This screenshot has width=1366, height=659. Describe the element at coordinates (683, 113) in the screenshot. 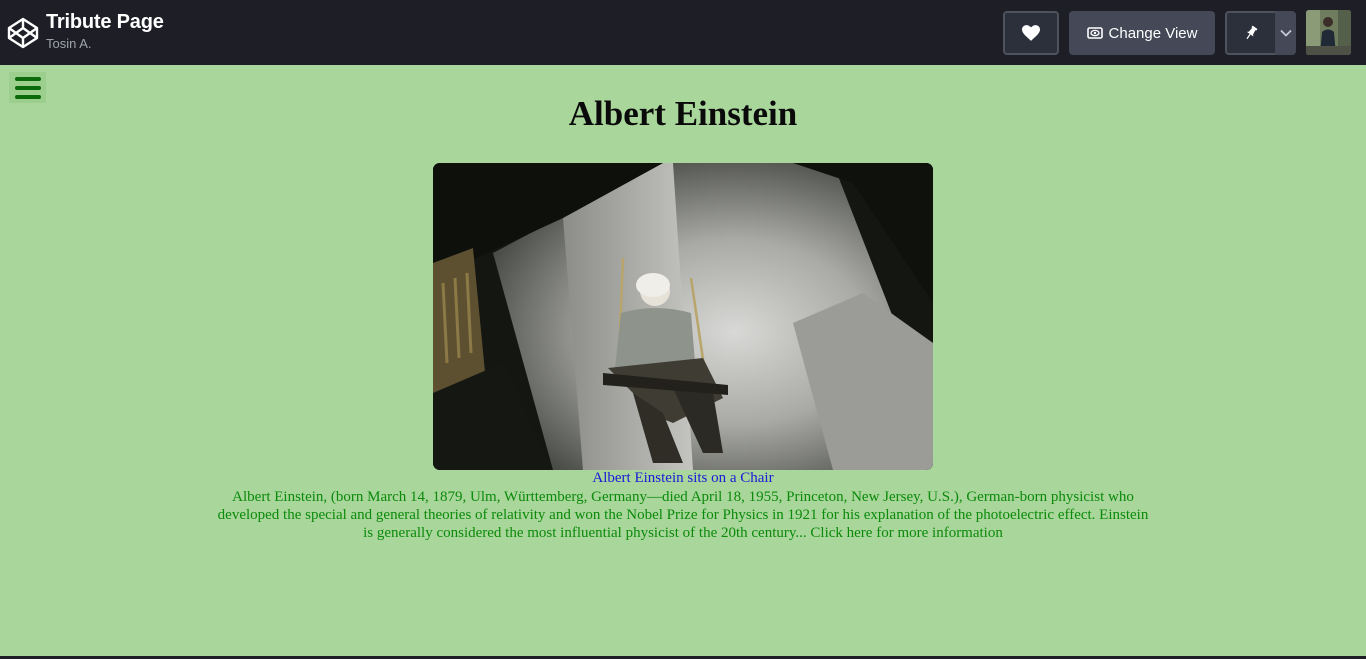

I see `page-heading: Albert Einstein` at that location.